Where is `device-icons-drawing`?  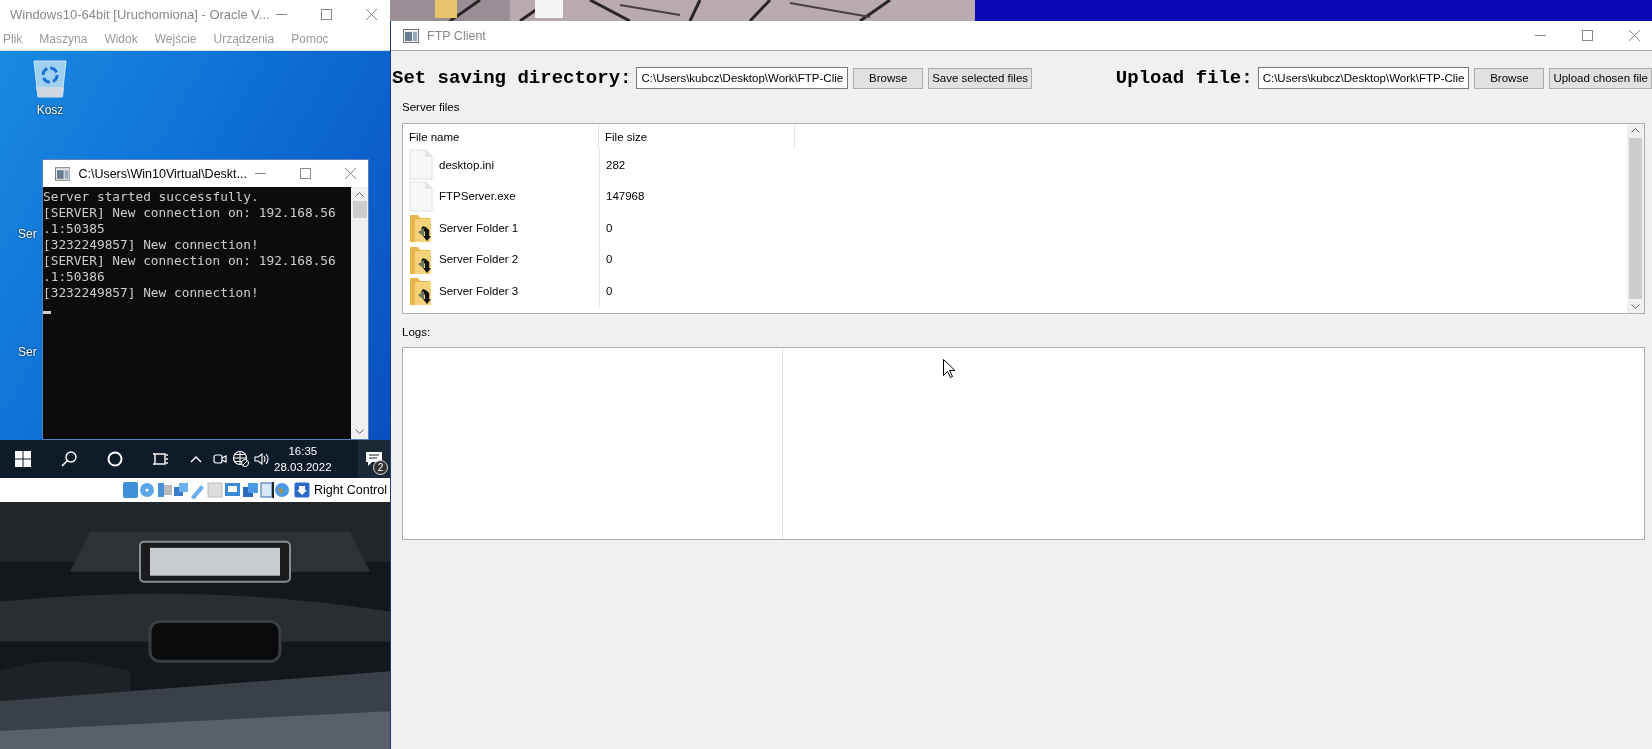 device-icons-drawing is located at coordinates (206, 490).